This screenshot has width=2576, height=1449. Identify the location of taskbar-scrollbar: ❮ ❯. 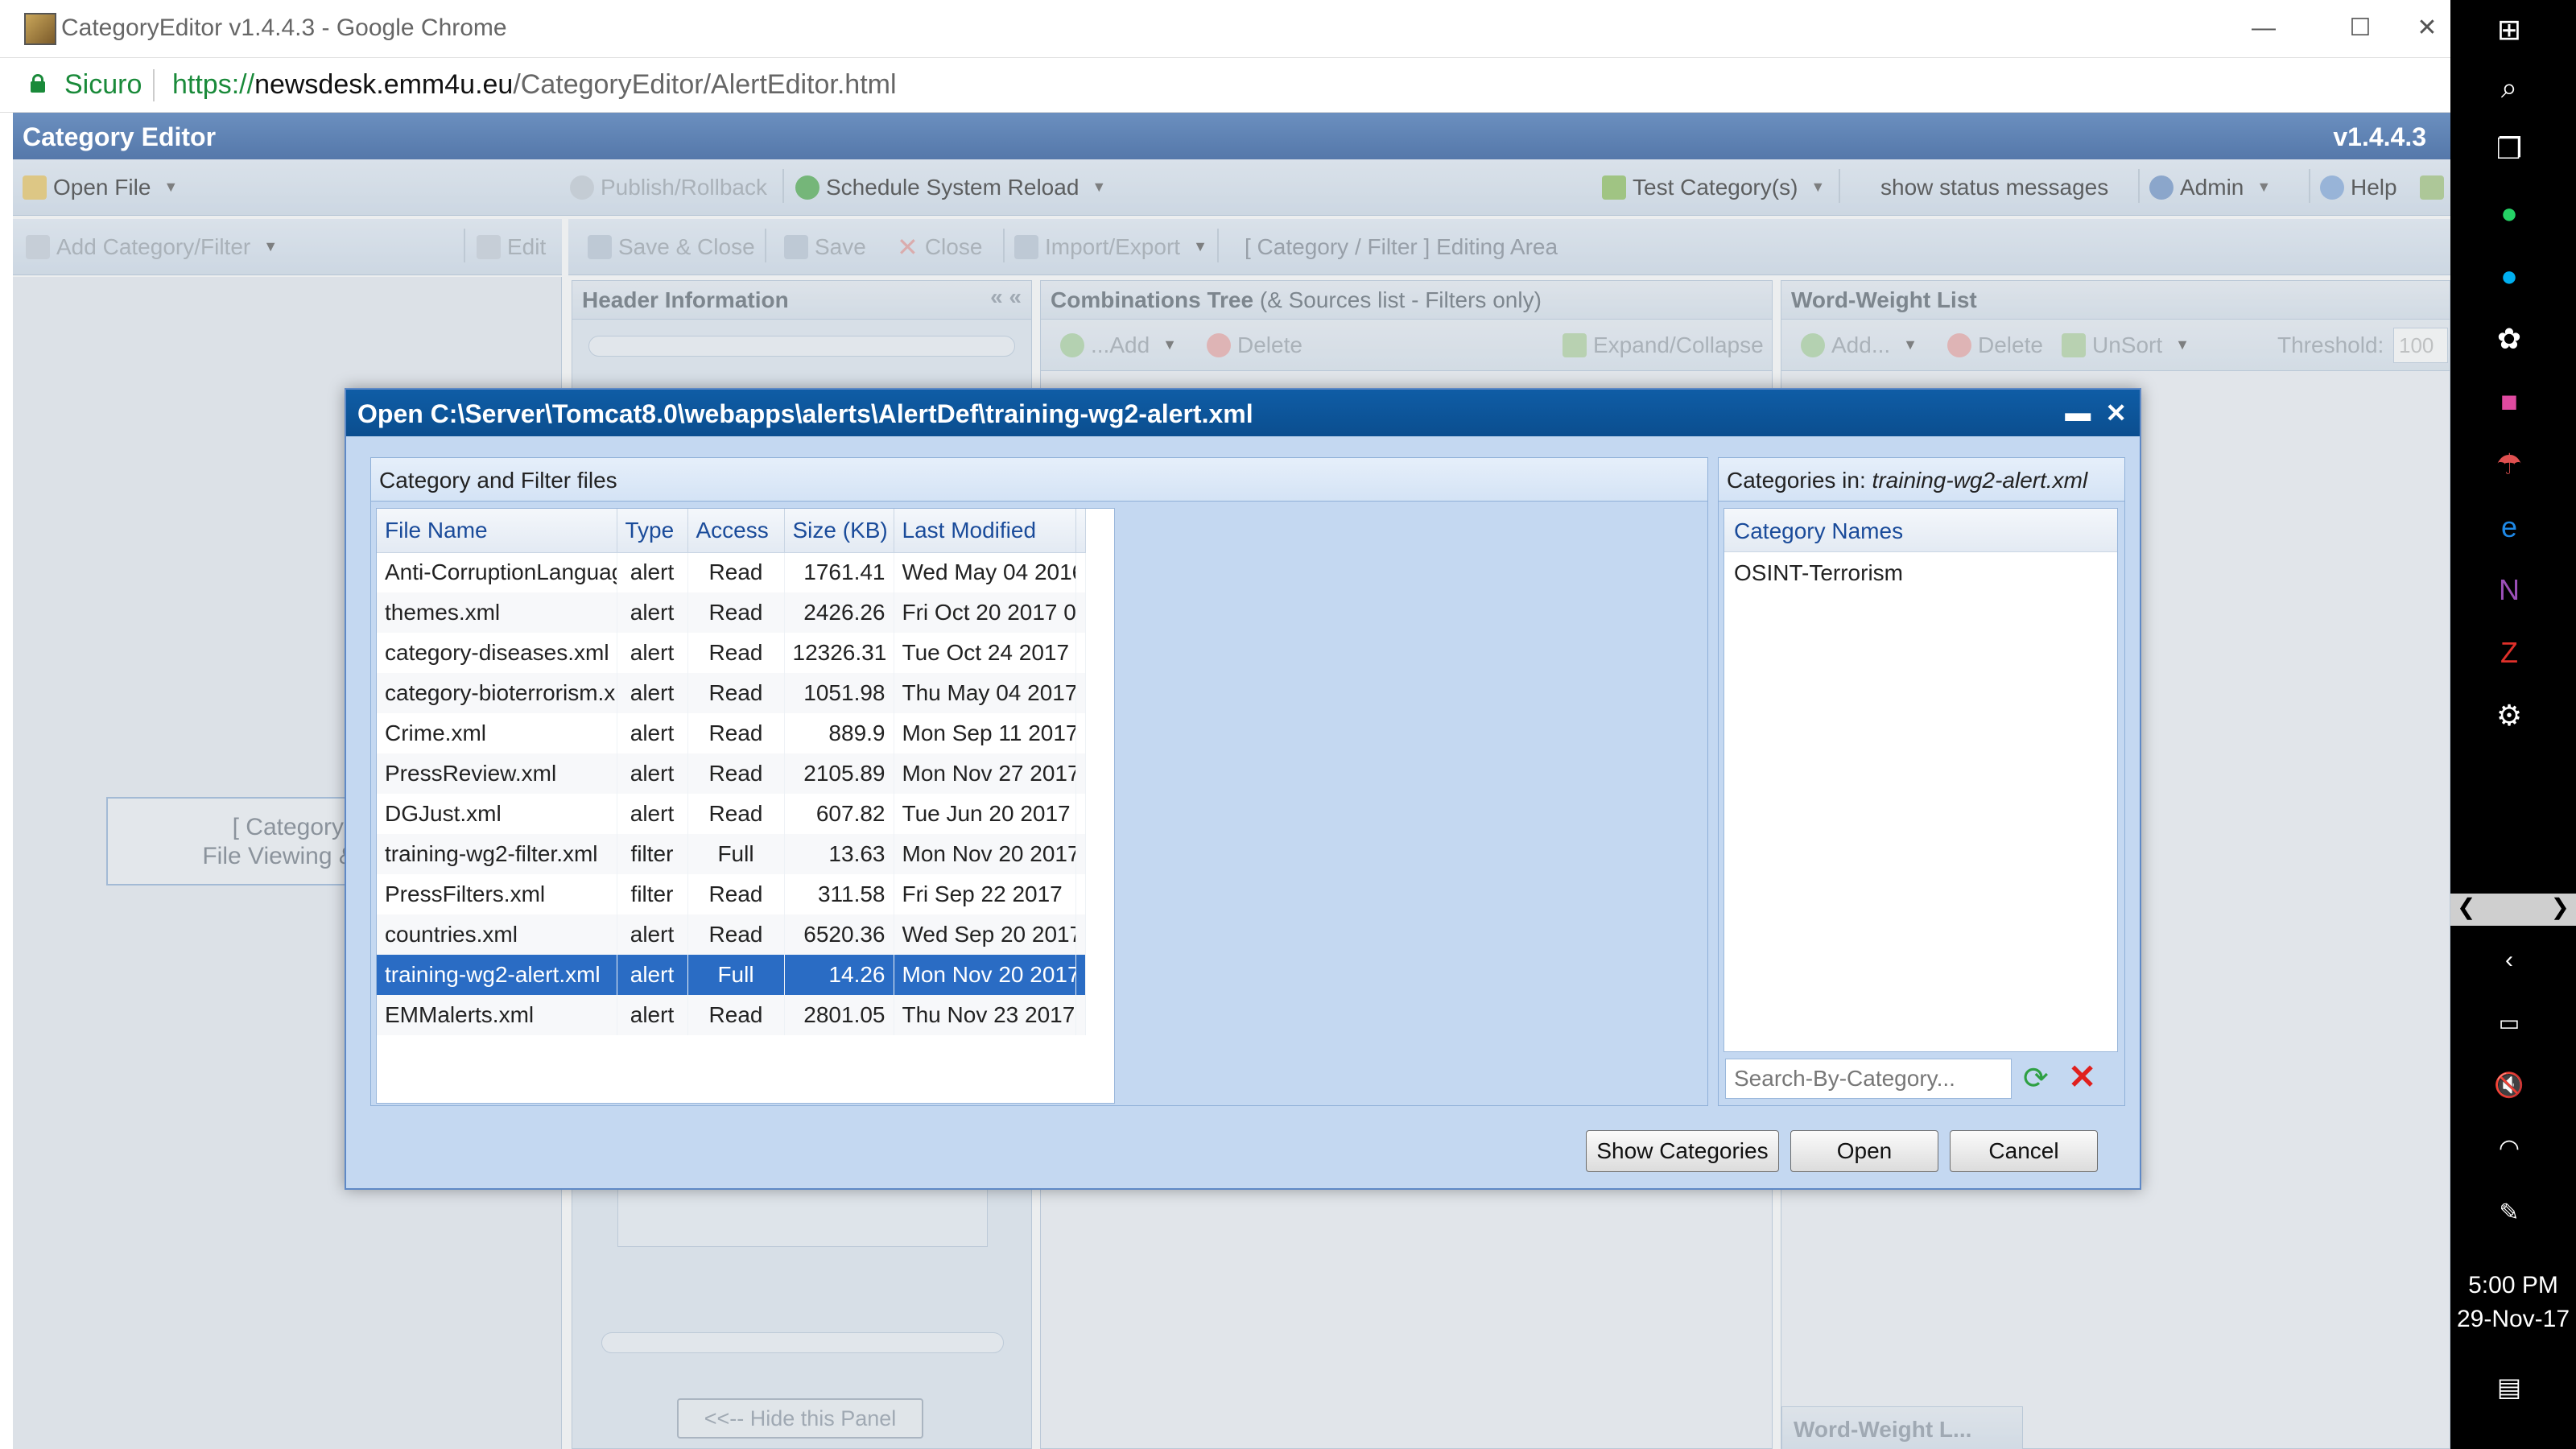
(2513, 910).